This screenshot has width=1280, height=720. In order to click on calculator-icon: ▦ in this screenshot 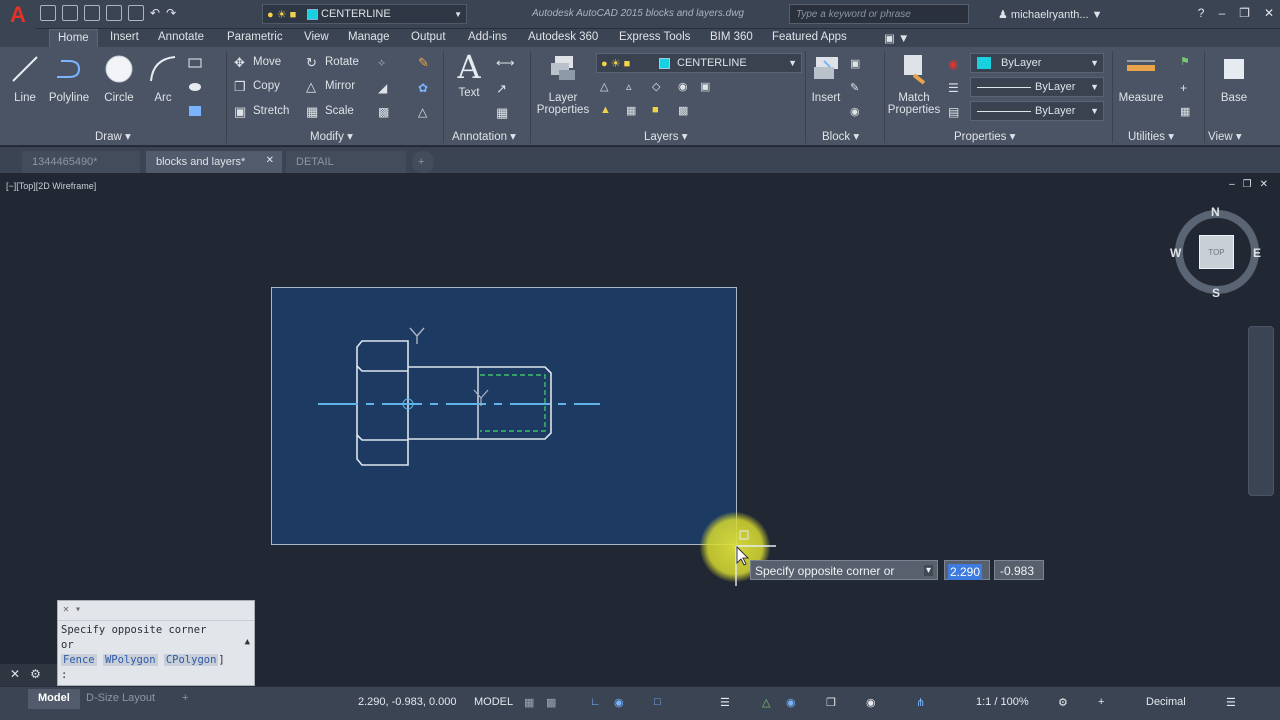, I will do `click(1187, 111)`.